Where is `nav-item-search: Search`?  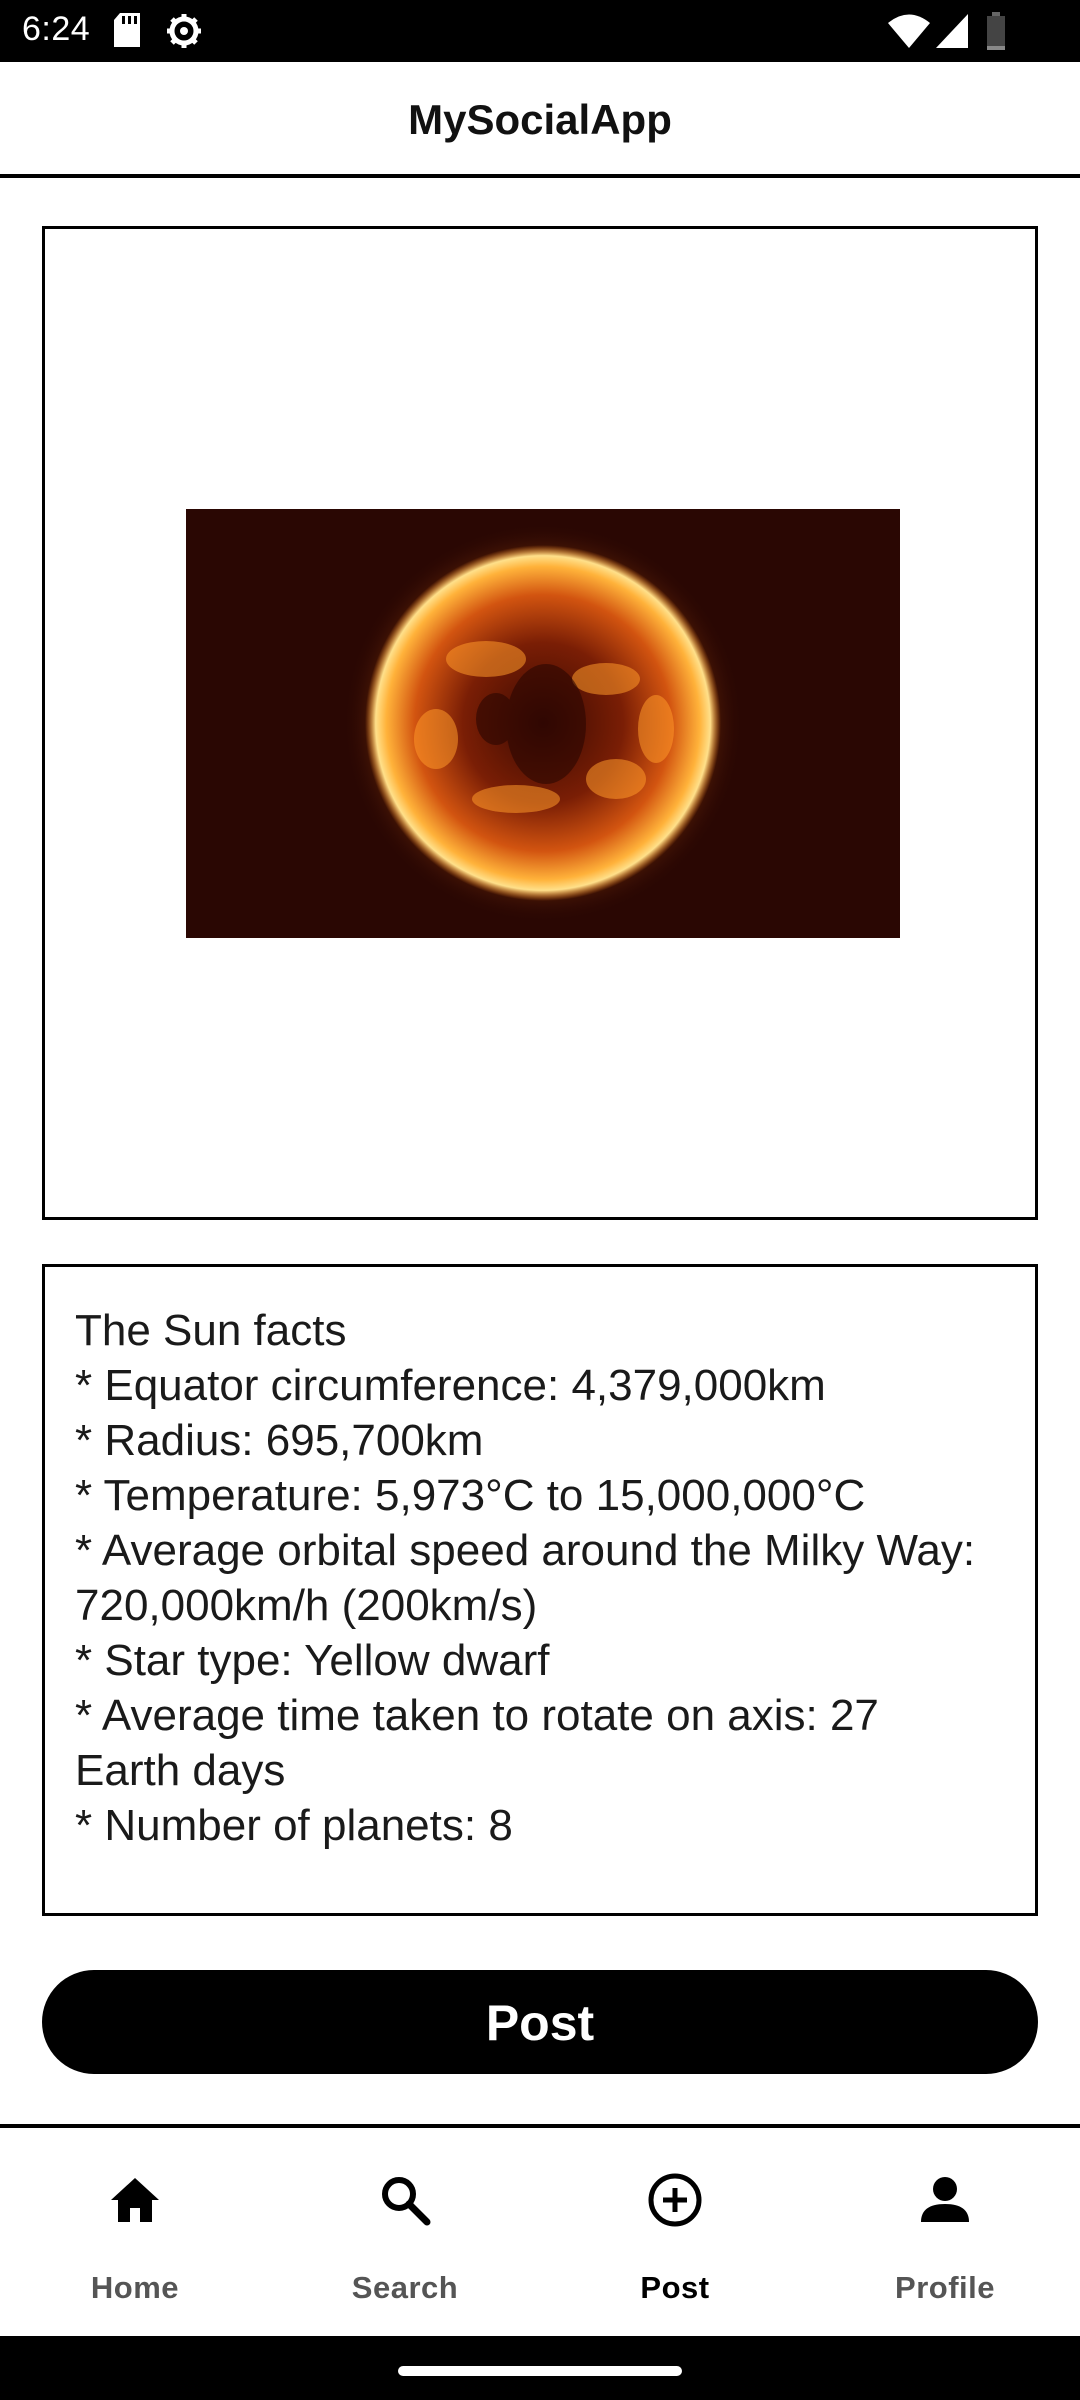 nav-item-search: Search is located at coordinates (405, 2232).